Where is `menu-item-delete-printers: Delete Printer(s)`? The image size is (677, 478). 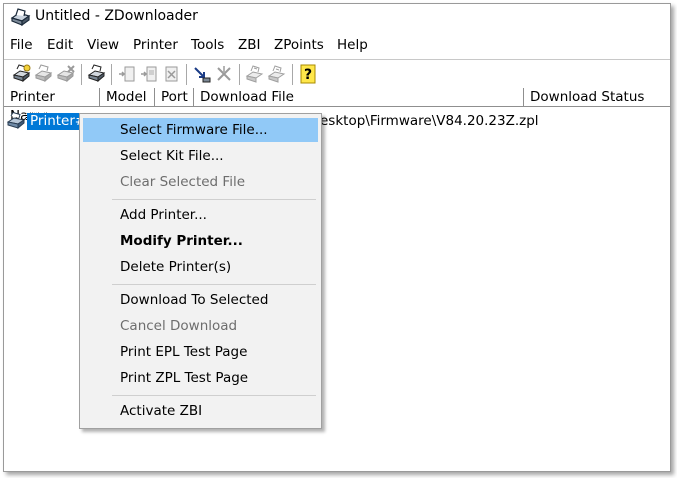 menu-item-delete-printers: Delete Printer(s) is located at coordinates (200, 267).